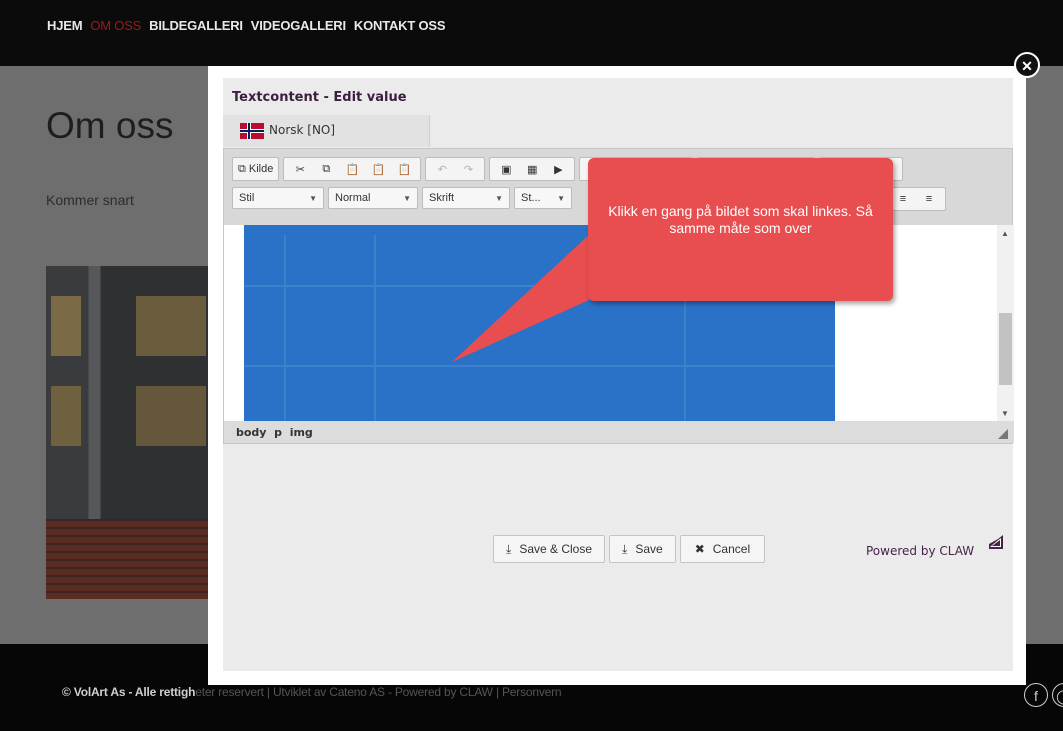 This screenshot has width=1063, height=731. I want to click on facebook-icon: f, so click(1036, 695).